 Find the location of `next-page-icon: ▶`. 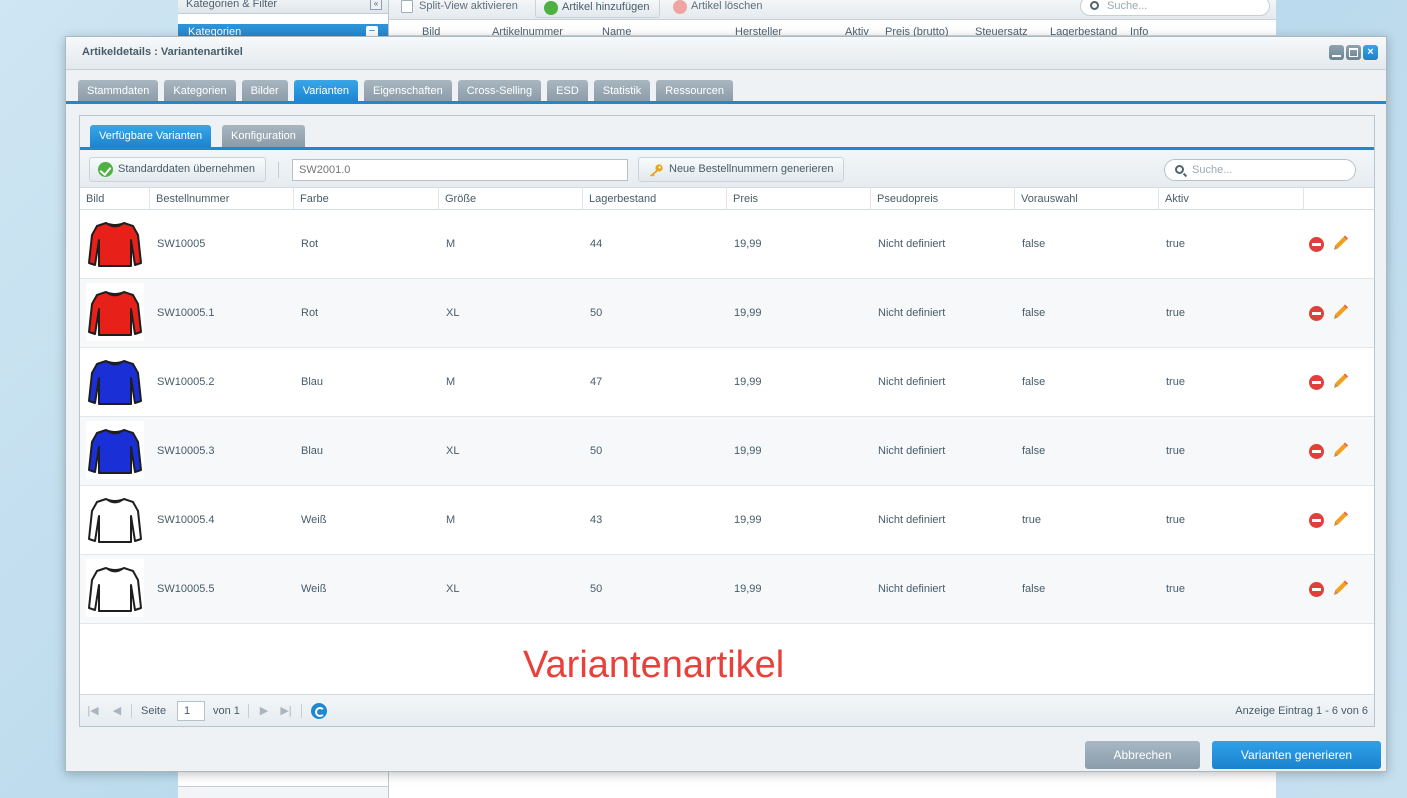

next-page-icon: ▶ is located at coordinates (264, 711).